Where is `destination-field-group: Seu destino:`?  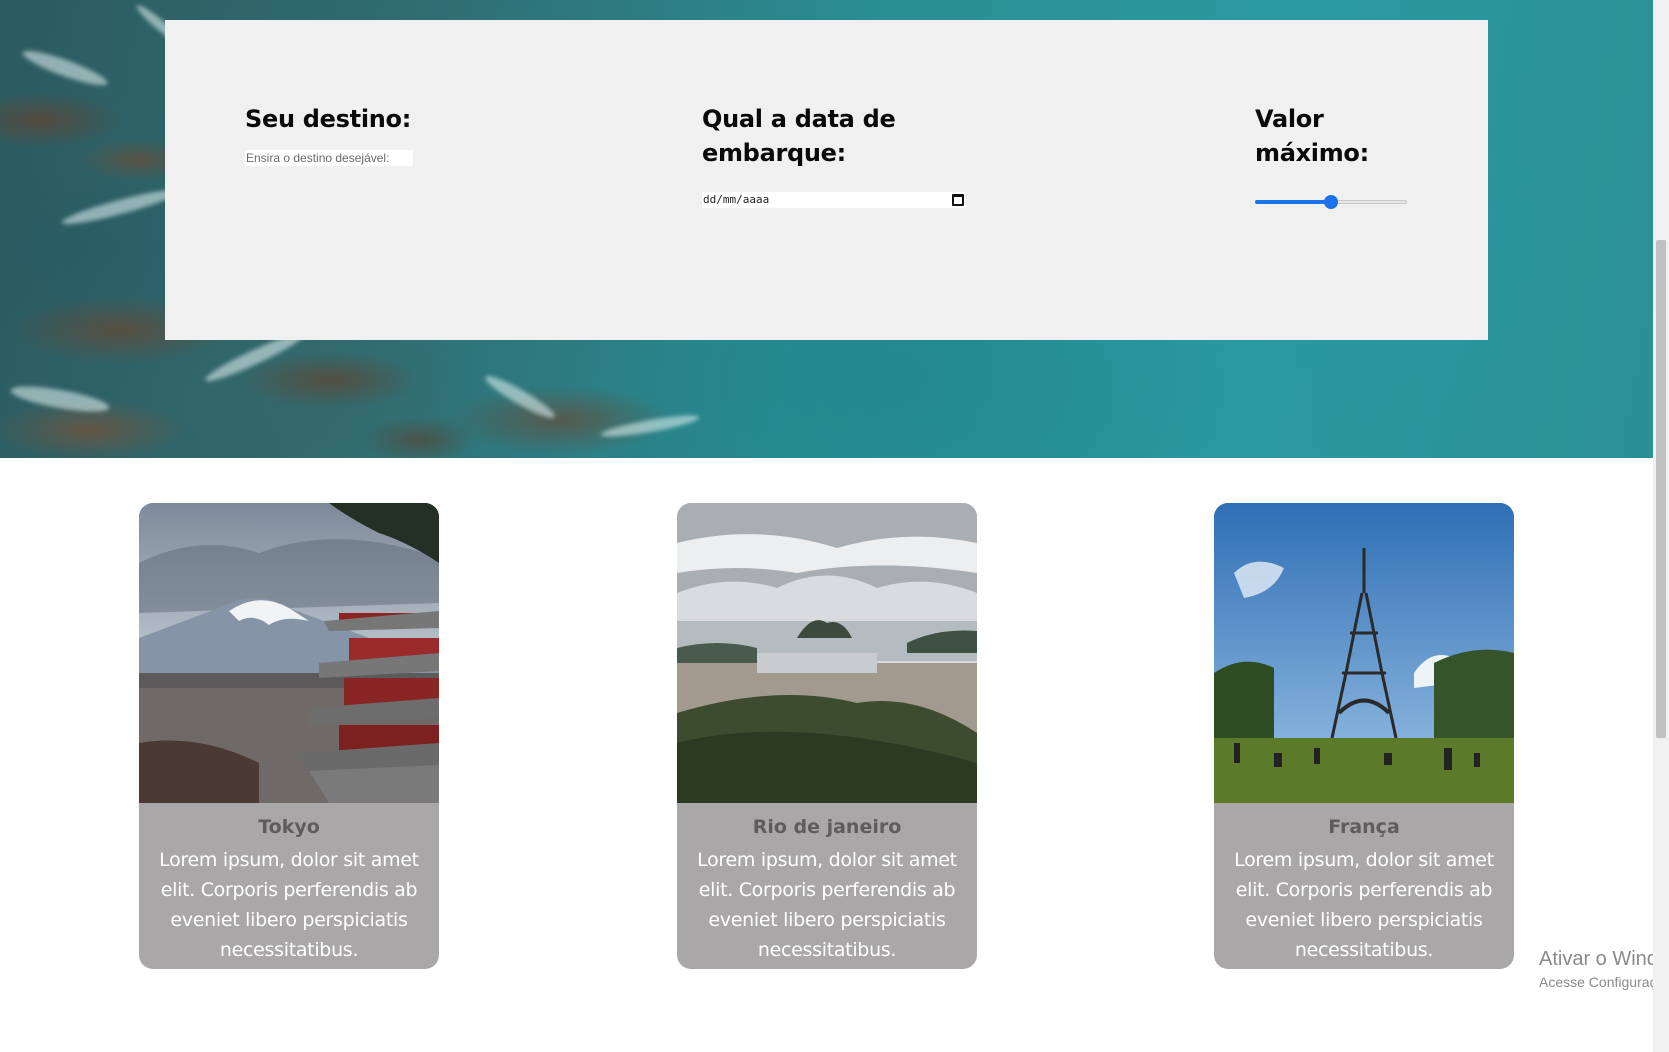 destination-field-group: Seu destino: is located at coordinates (329, 134).